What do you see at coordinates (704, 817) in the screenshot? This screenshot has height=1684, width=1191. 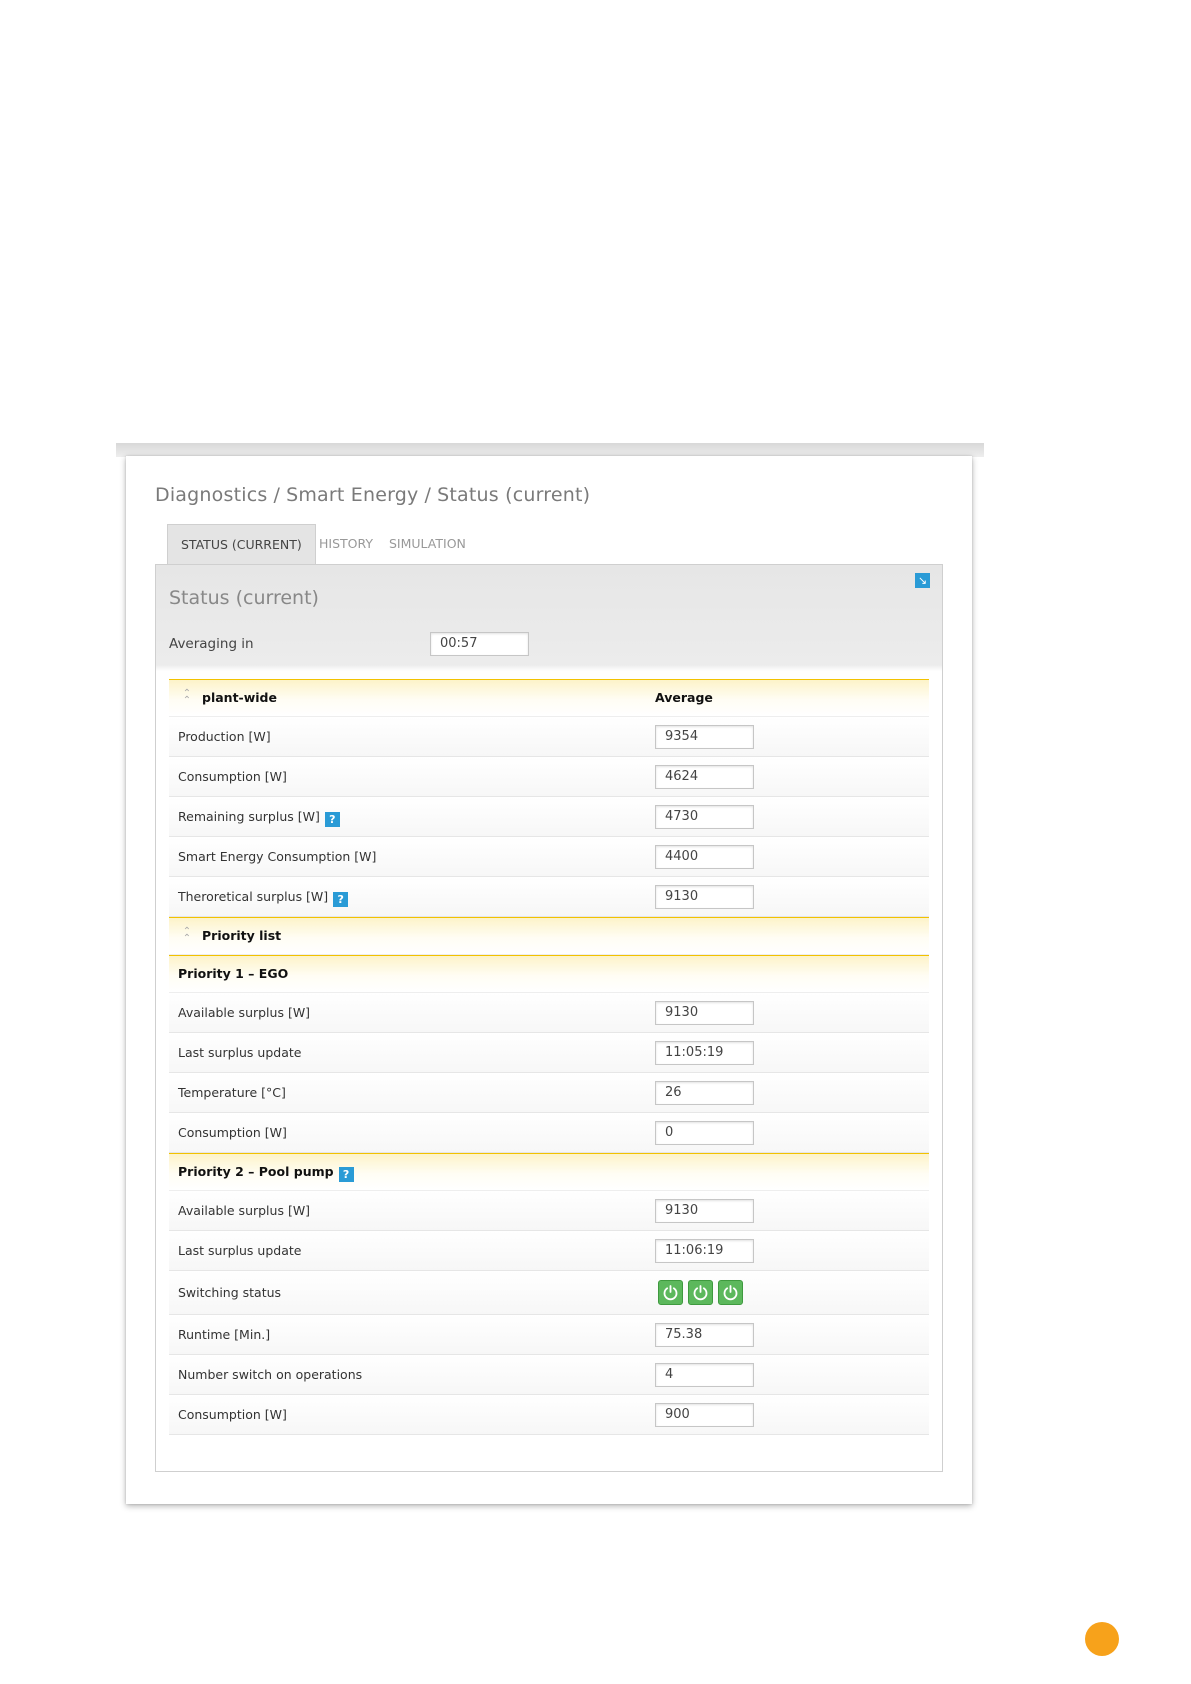 I see `value-field: 4730` at bounding box center [704, 817].